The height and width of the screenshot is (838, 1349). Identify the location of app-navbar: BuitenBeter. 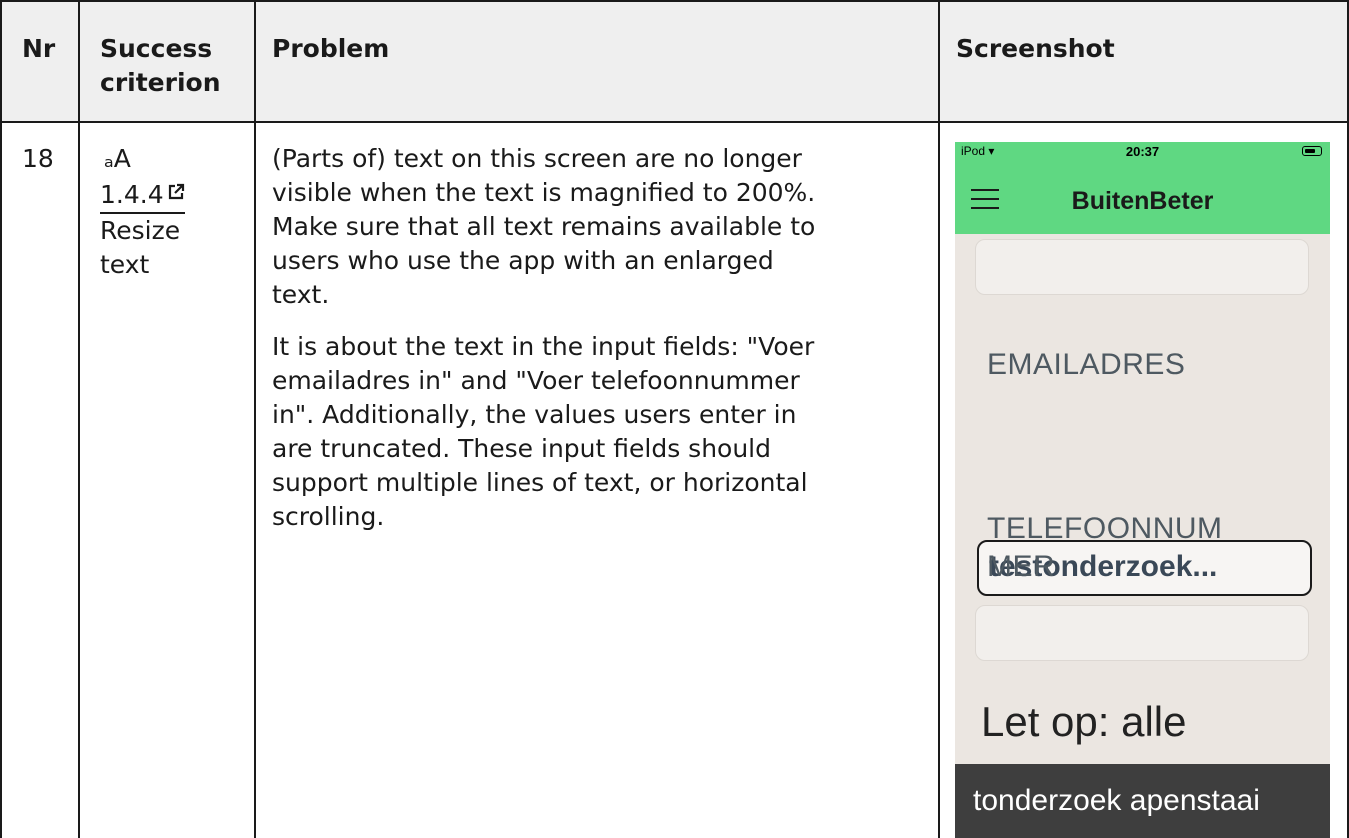
(1142, 199).